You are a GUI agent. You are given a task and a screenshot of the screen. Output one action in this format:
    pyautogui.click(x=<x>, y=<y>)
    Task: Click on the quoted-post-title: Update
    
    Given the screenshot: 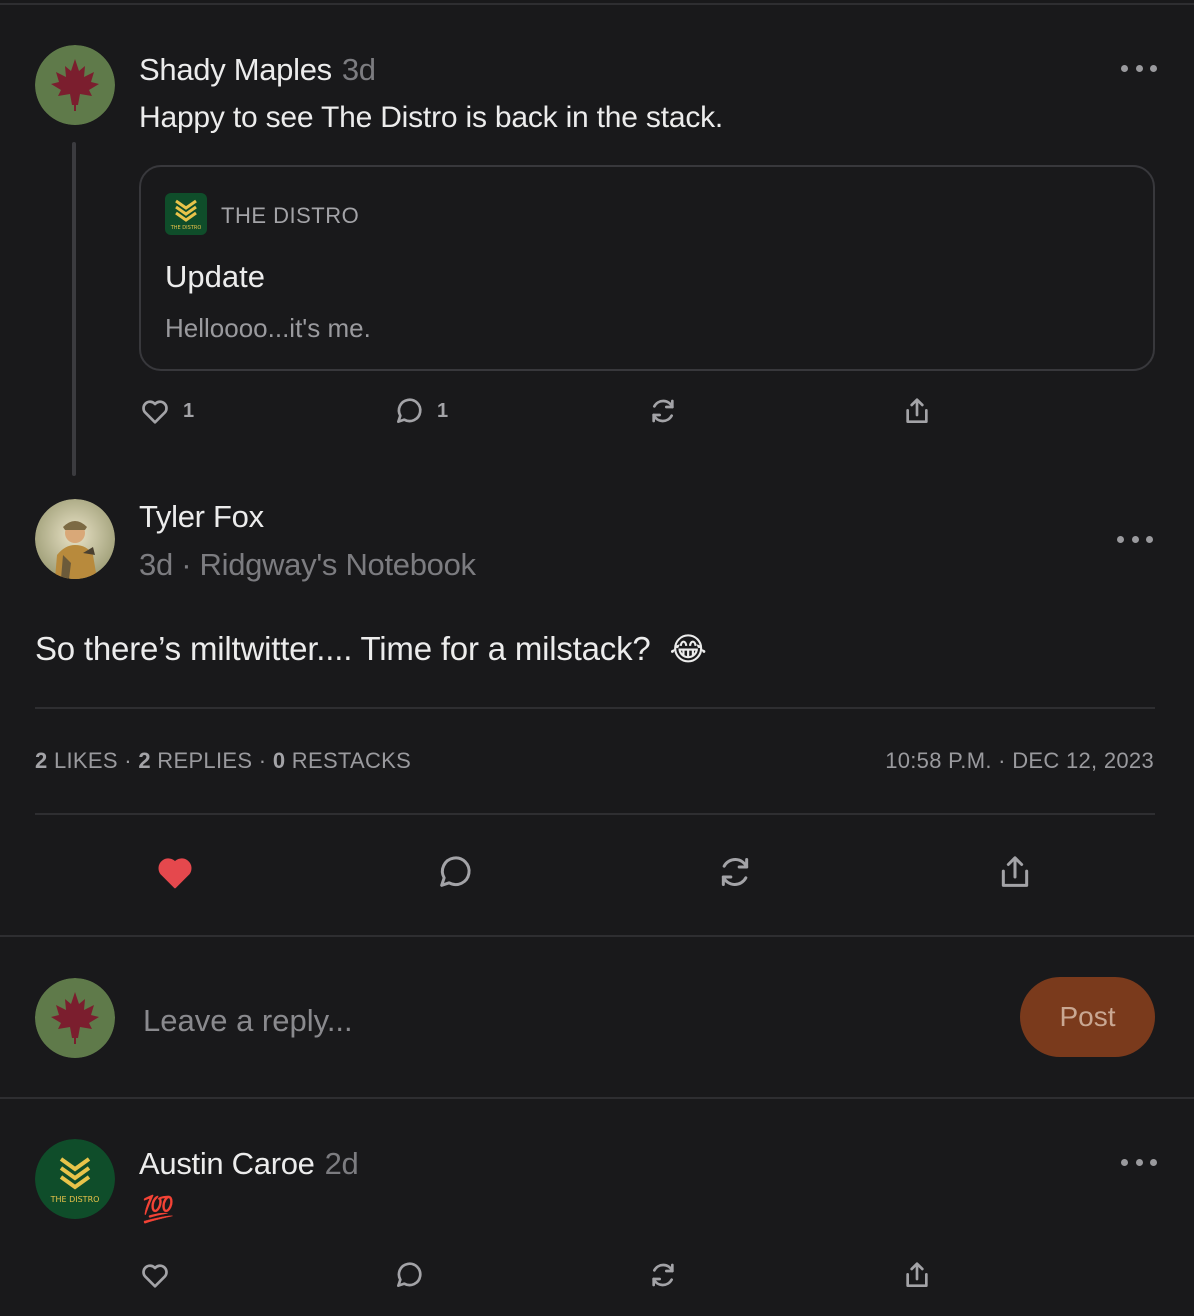 What is the action you would take?
    pyautogui.click(x=215, y=276)
    